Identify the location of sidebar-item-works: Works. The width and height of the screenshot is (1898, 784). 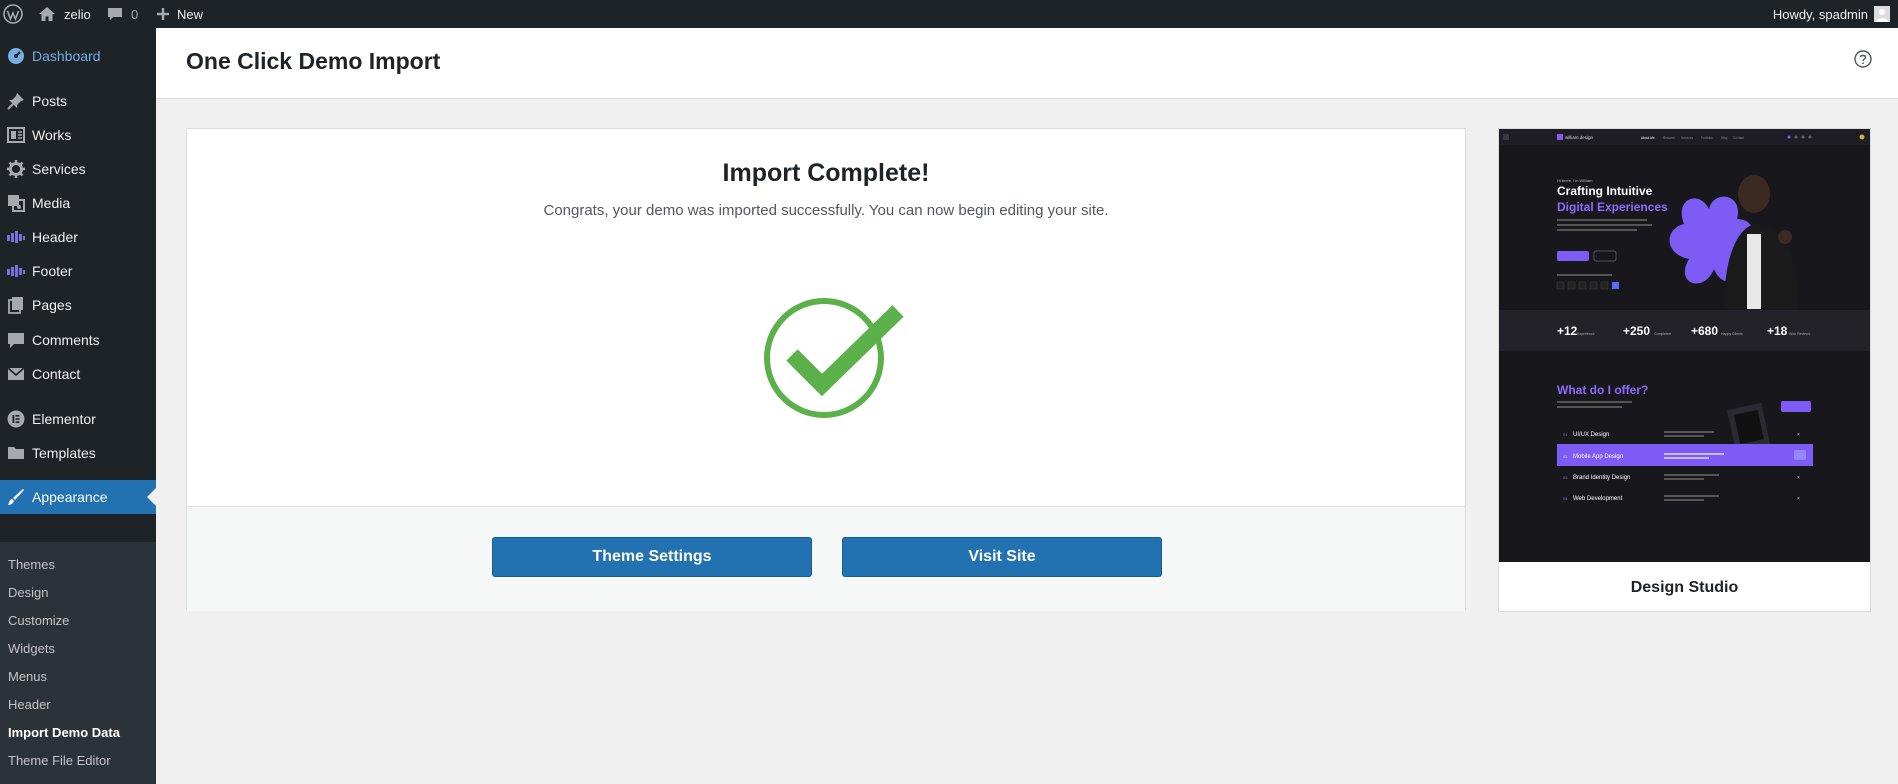
(78, 135).